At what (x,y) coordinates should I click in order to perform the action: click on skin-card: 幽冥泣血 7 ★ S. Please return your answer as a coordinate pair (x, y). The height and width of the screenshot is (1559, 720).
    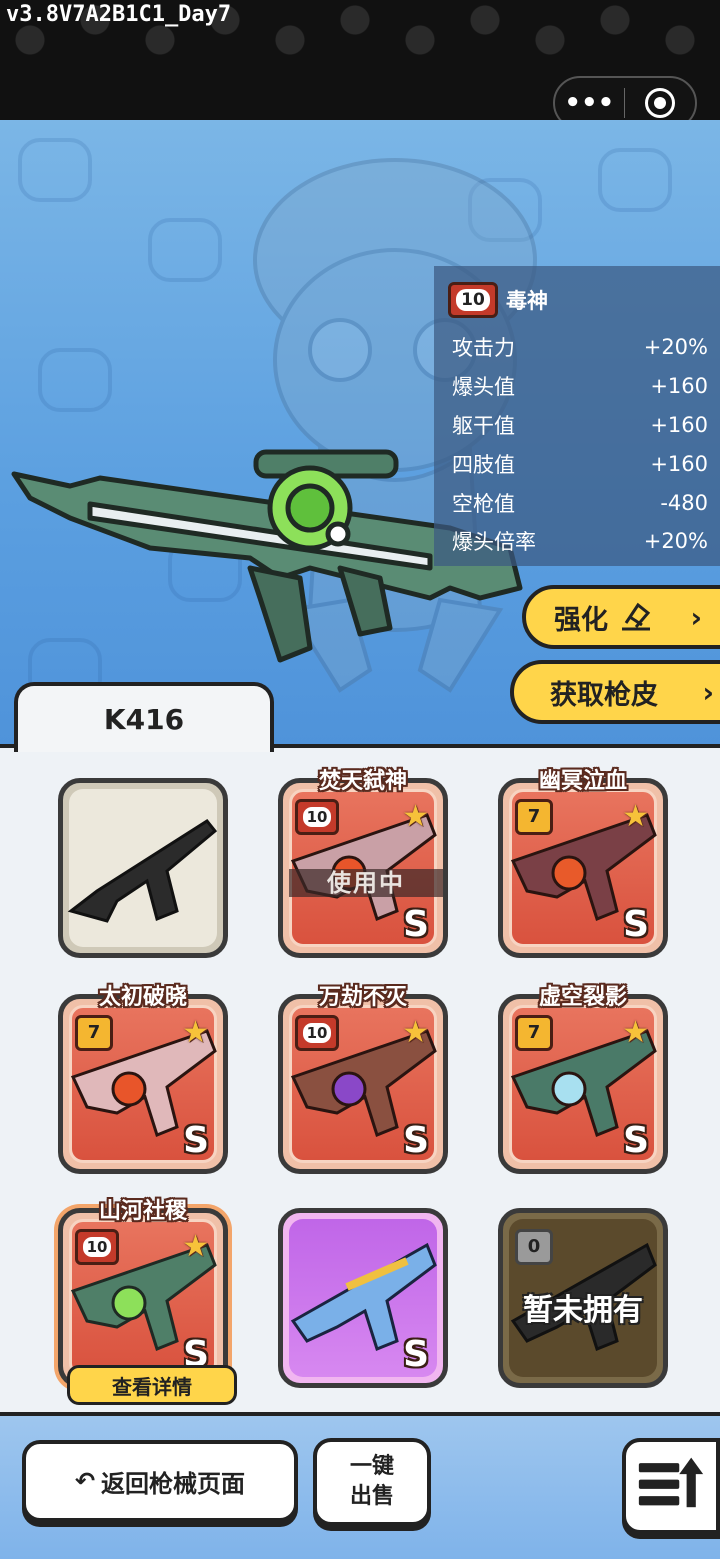
    Looking at the image, I should click on (583, 863).